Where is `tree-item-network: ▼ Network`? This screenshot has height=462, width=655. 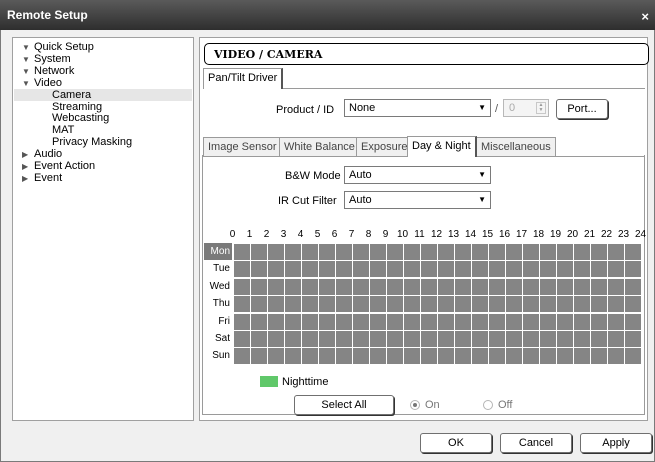 tree-item-network: ▼ Network is located at coordinates (48, 71).